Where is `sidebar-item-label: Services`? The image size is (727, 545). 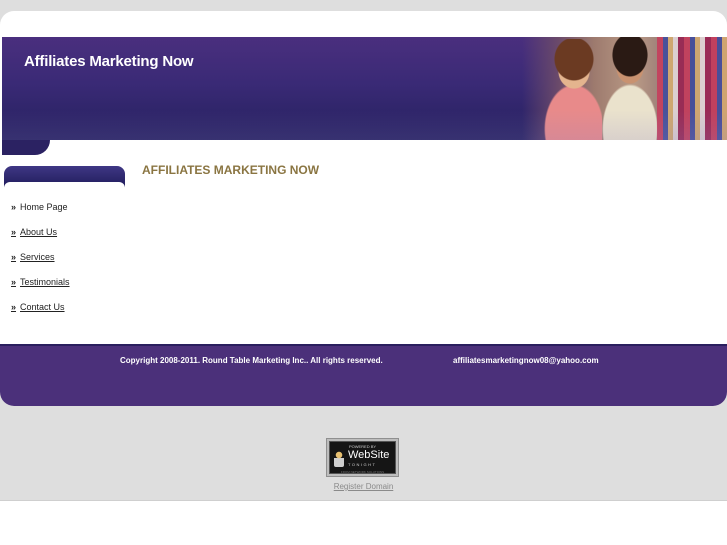
sidebar-item-label: Services is located at coordinates (37, 256).